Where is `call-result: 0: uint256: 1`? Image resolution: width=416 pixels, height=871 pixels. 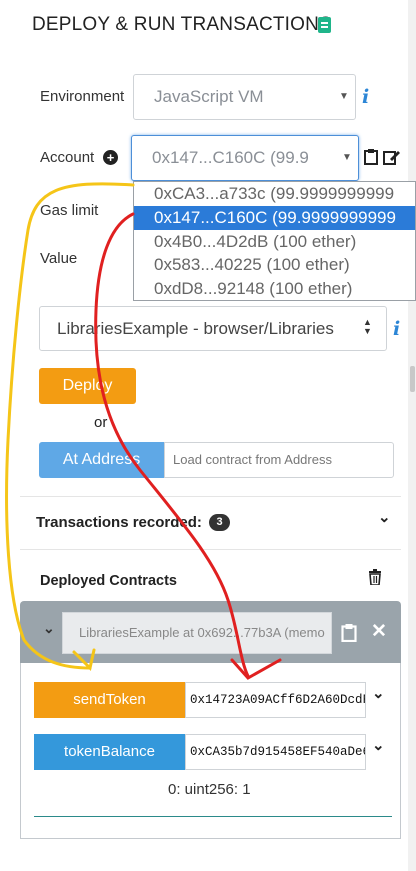 call-result: 0: uint256: 1 is located at coordinates (209, 789).